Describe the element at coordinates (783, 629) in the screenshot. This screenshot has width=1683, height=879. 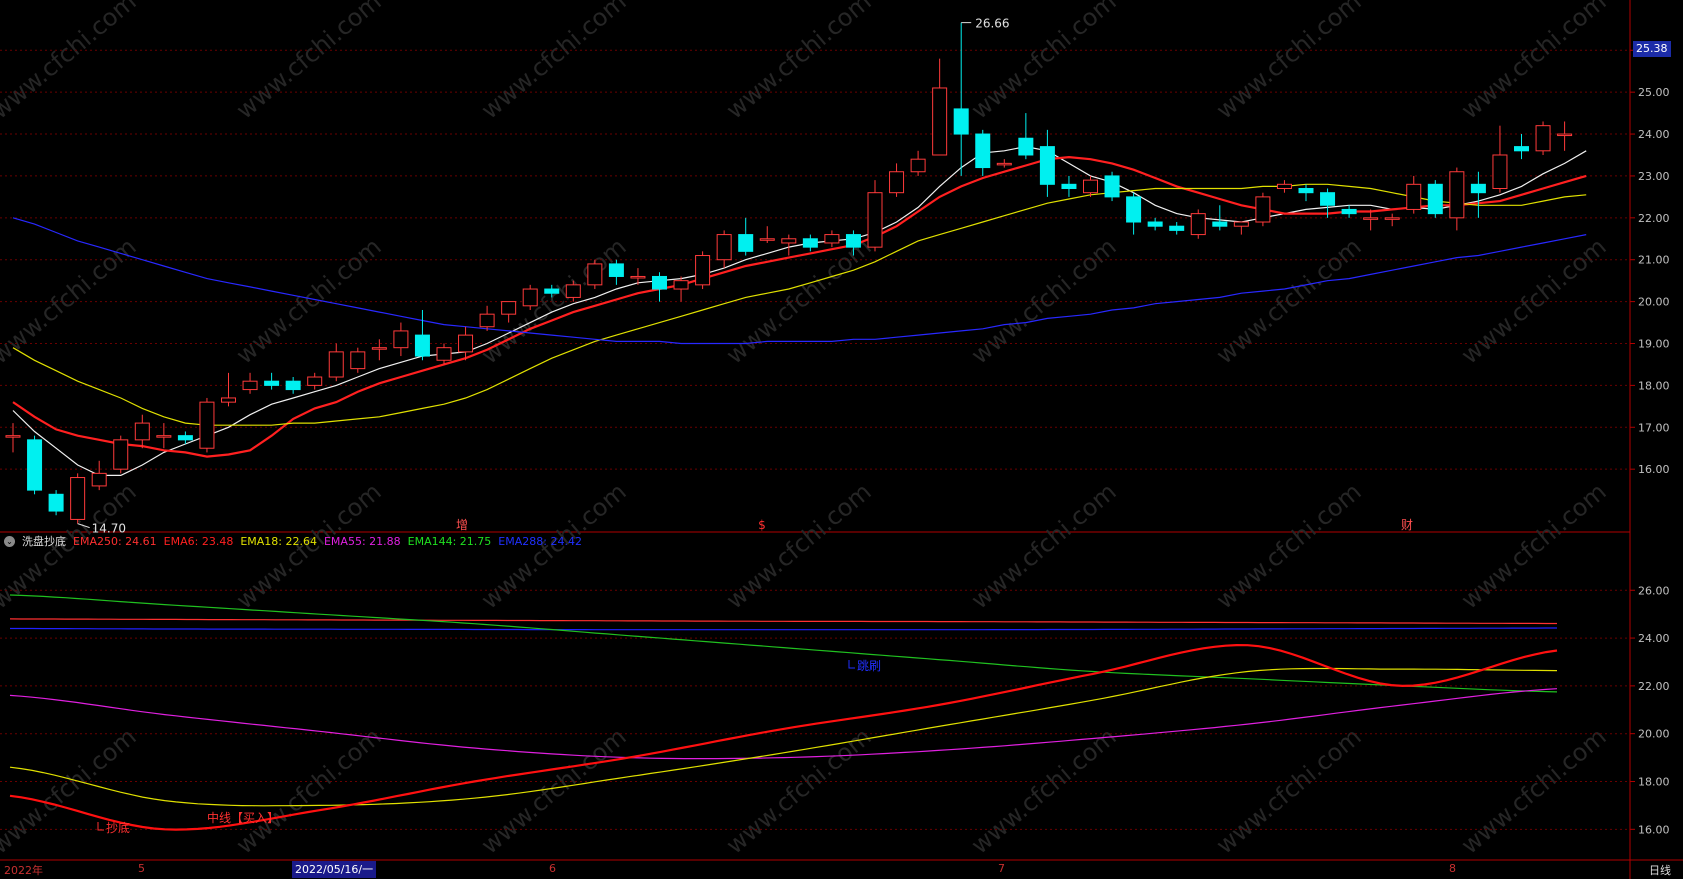
I see `ema-line-ema288` at that location.